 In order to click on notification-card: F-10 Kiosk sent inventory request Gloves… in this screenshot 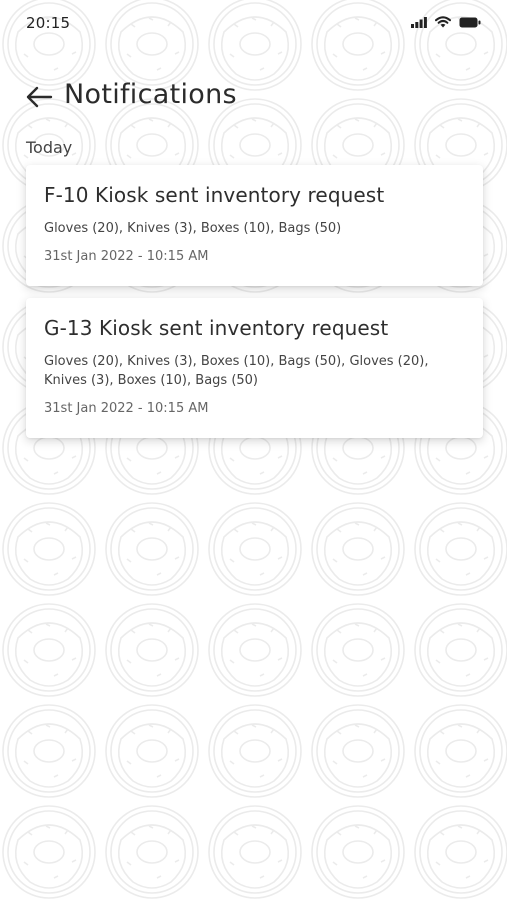, I will do `click(254, 225)`.